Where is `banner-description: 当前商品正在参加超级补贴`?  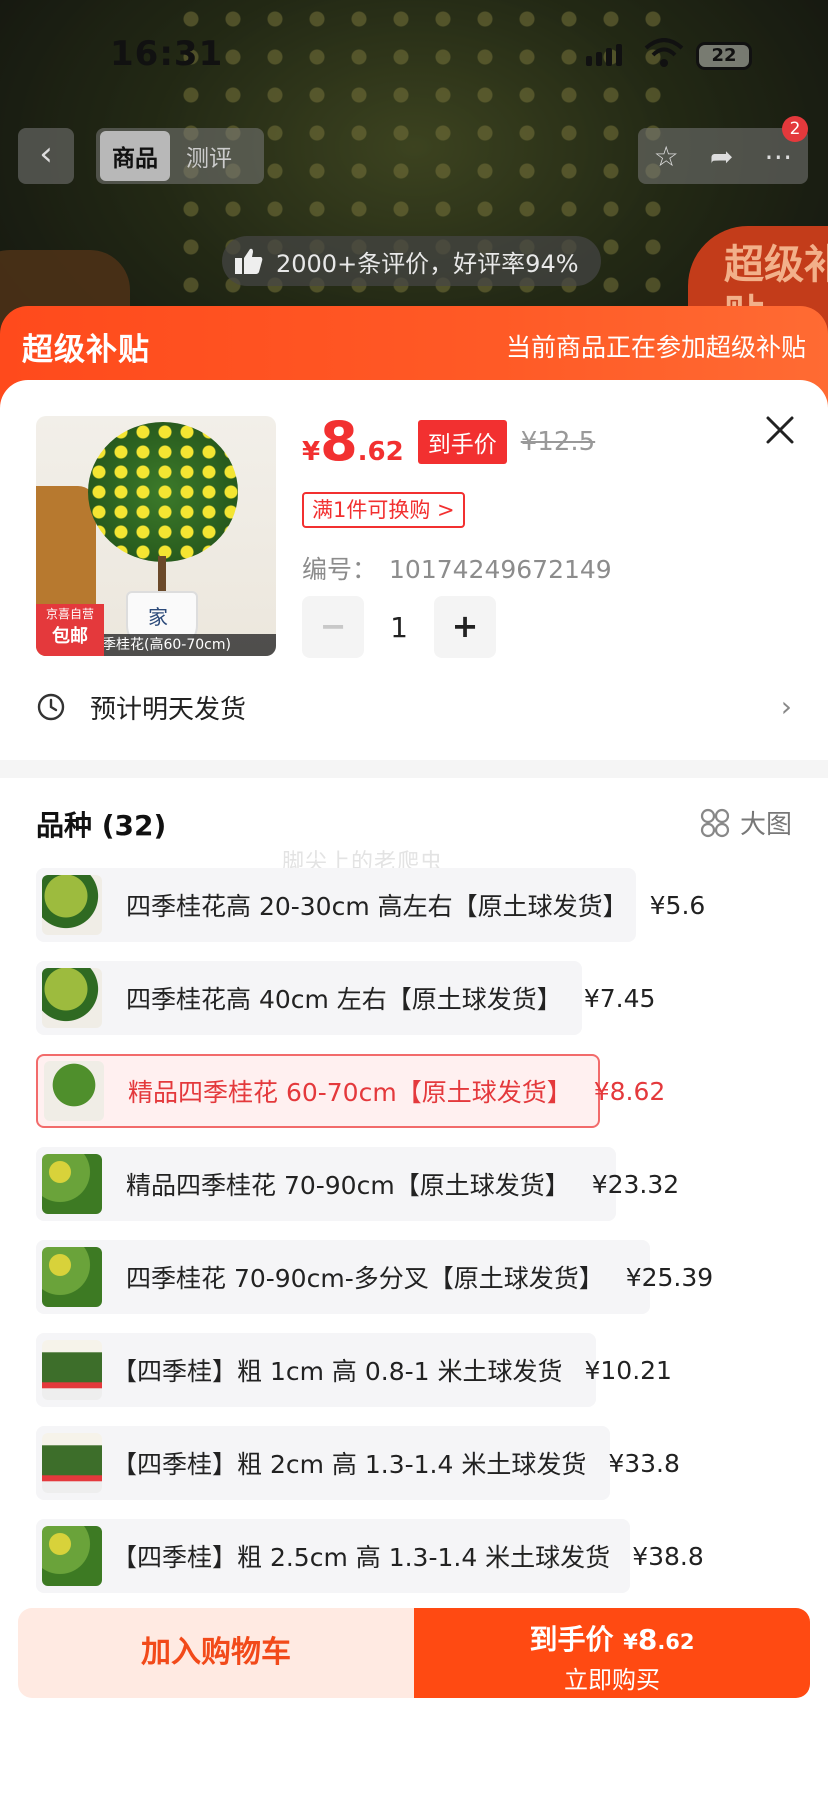
banner-description: 当前商品正在参加超级补贴 is located at coordinates (655, 347).